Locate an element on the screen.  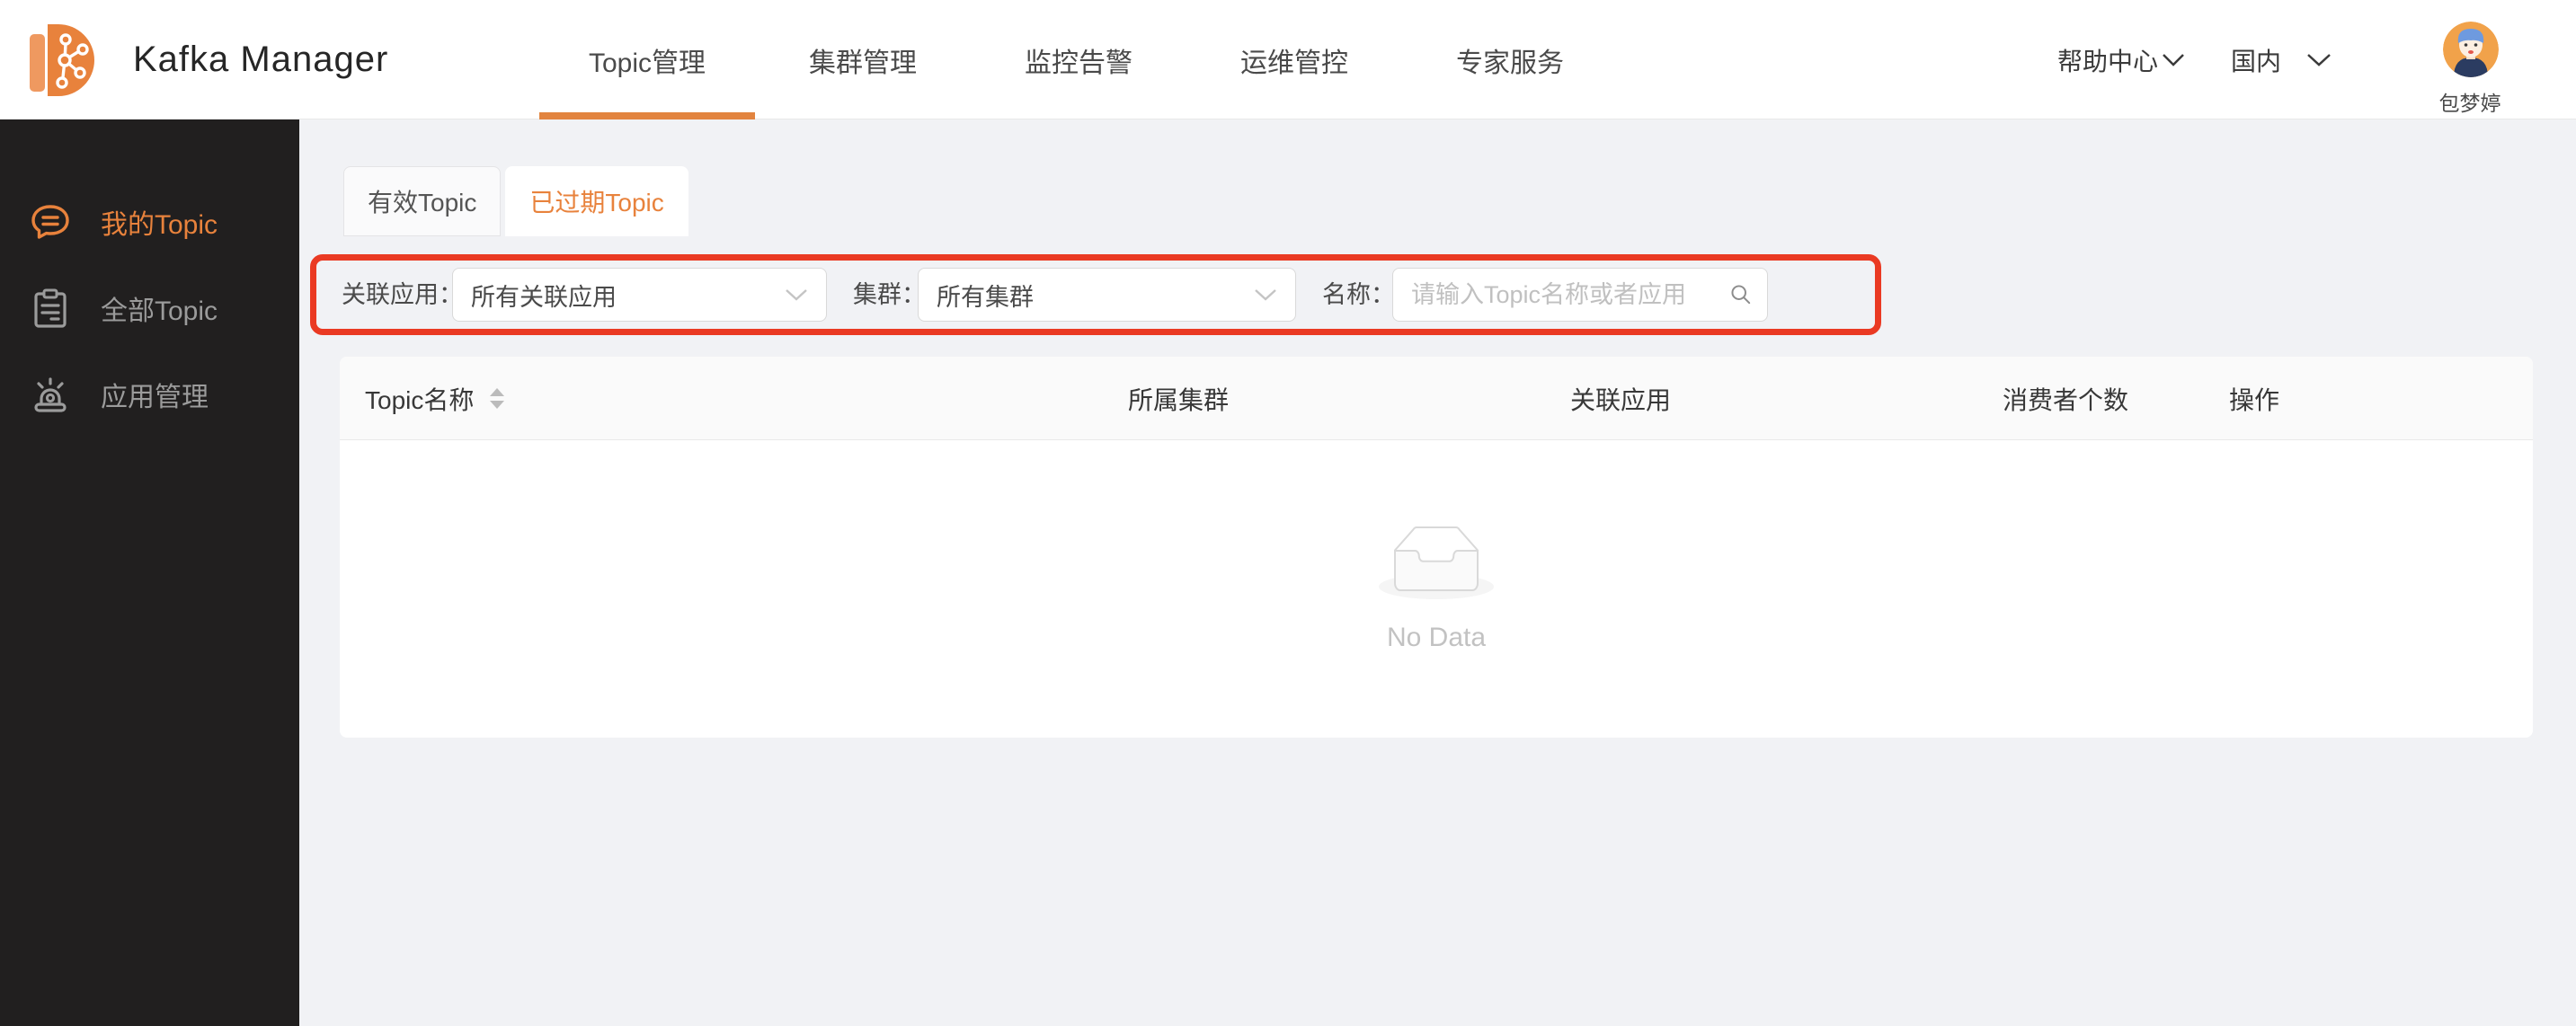
sidebar-item-my-topic: 我的Topic is located at coordinates (149, 222).